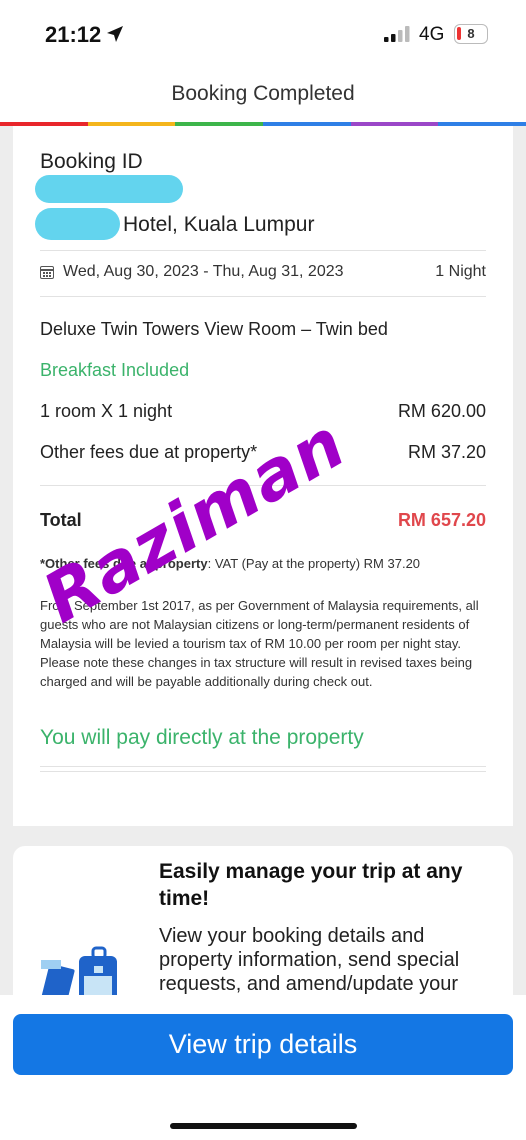 The image size is (526, 1140). What do you see at coordinates (432, 34) in the screenshot?
I see `network-type: 4G` at bounding box center [432, 34].